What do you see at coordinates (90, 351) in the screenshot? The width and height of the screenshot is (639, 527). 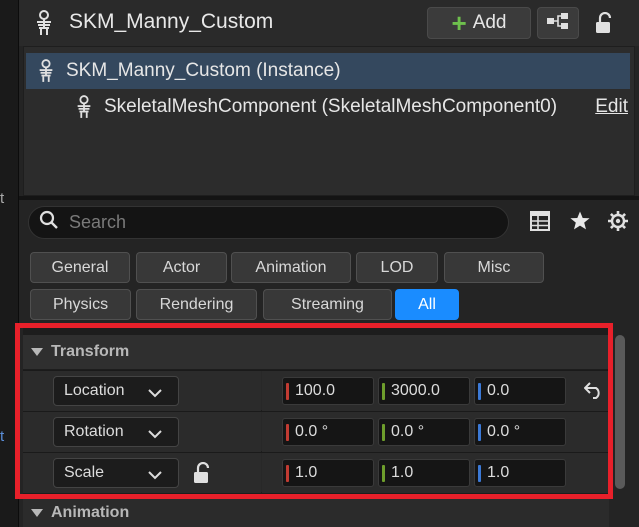 I see `category-label: Transform` at bounding box center [90, 351].